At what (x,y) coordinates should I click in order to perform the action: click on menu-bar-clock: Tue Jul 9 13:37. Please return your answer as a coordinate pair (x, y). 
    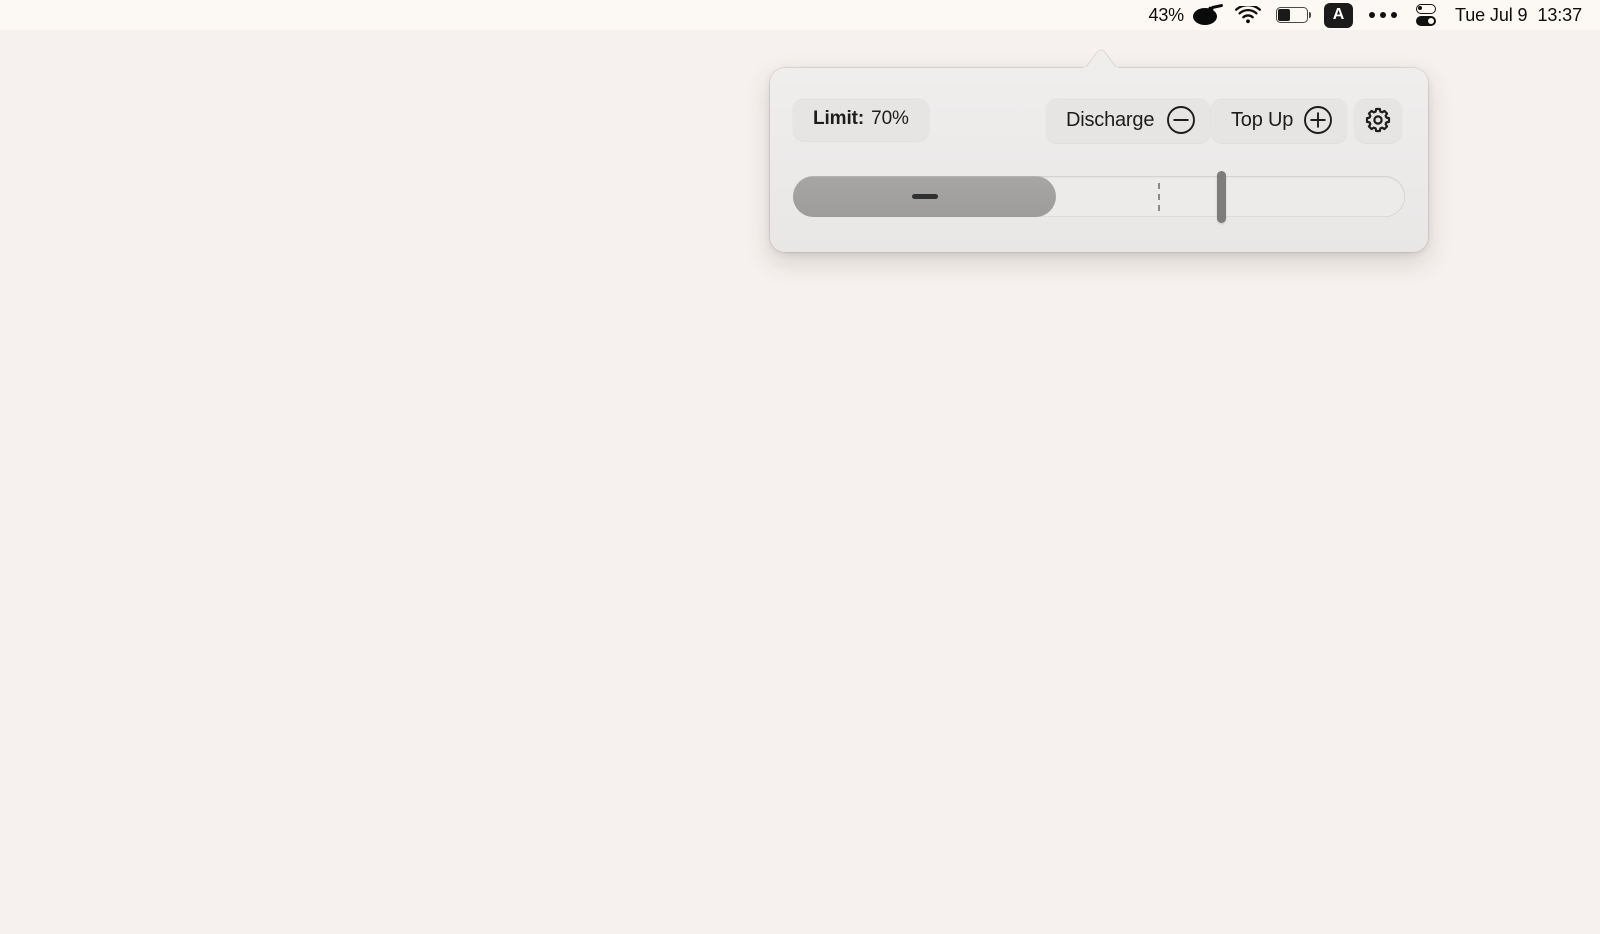
    Looking at the image, I should click on (1518, 15).